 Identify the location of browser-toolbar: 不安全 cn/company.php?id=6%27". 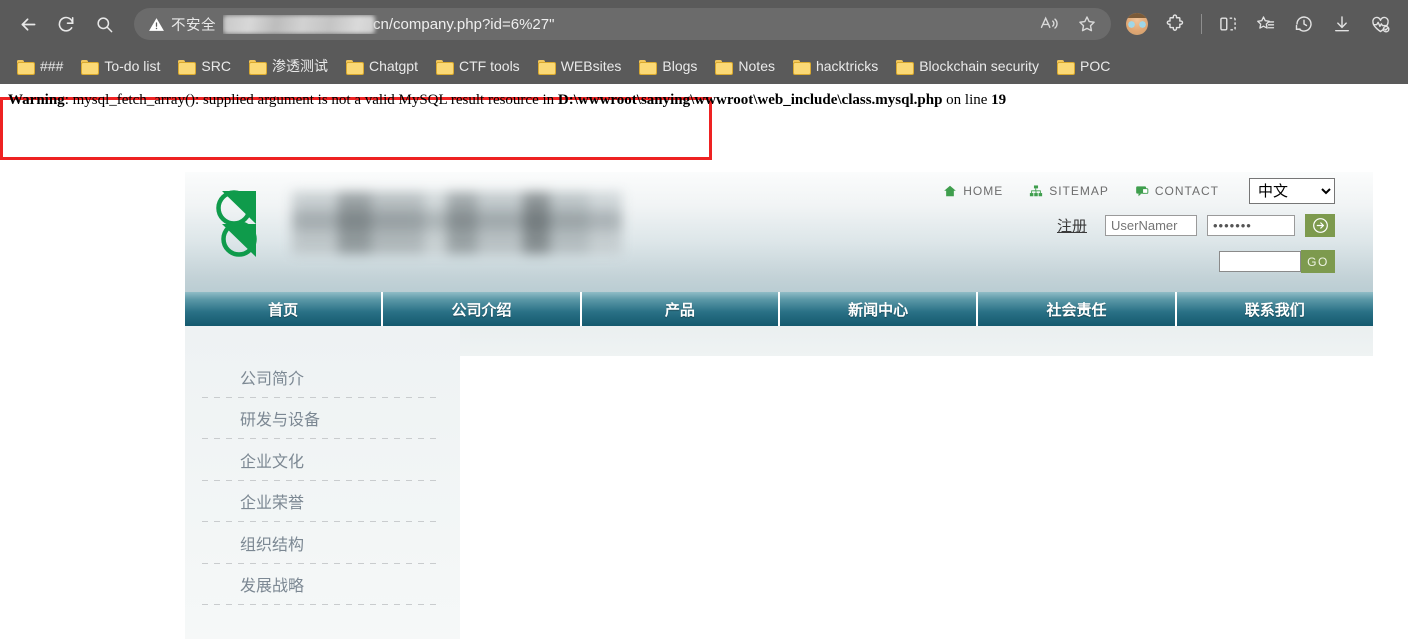
(704, 24).